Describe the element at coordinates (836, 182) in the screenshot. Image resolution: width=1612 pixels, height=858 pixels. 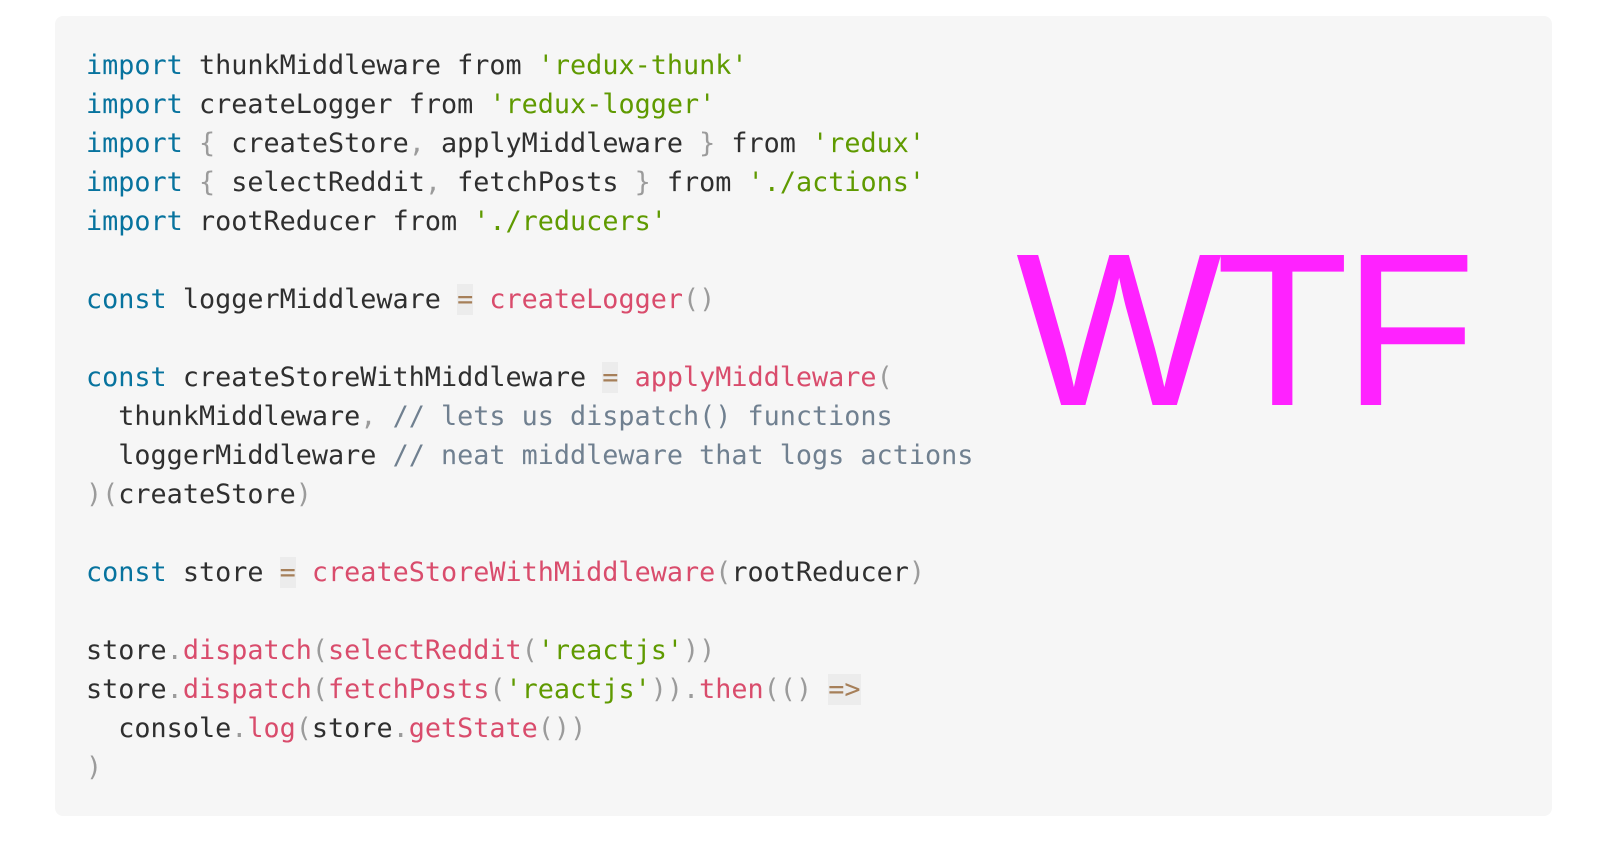
I see `code-token-string: './actions'` at that location.